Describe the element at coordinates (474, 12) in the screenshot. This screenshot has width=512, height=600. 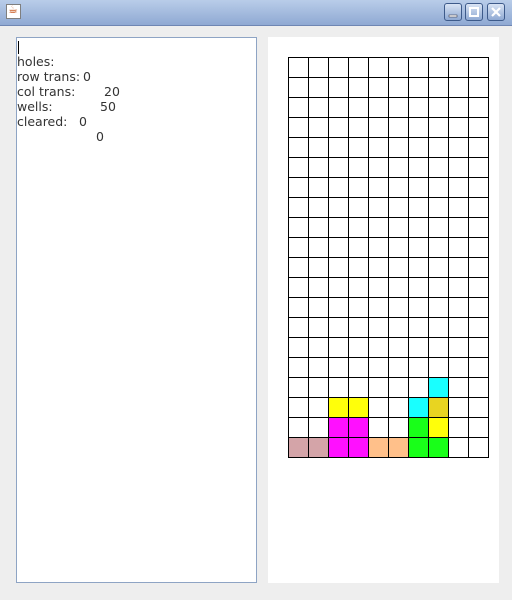
I see `maximize-button` at that location.